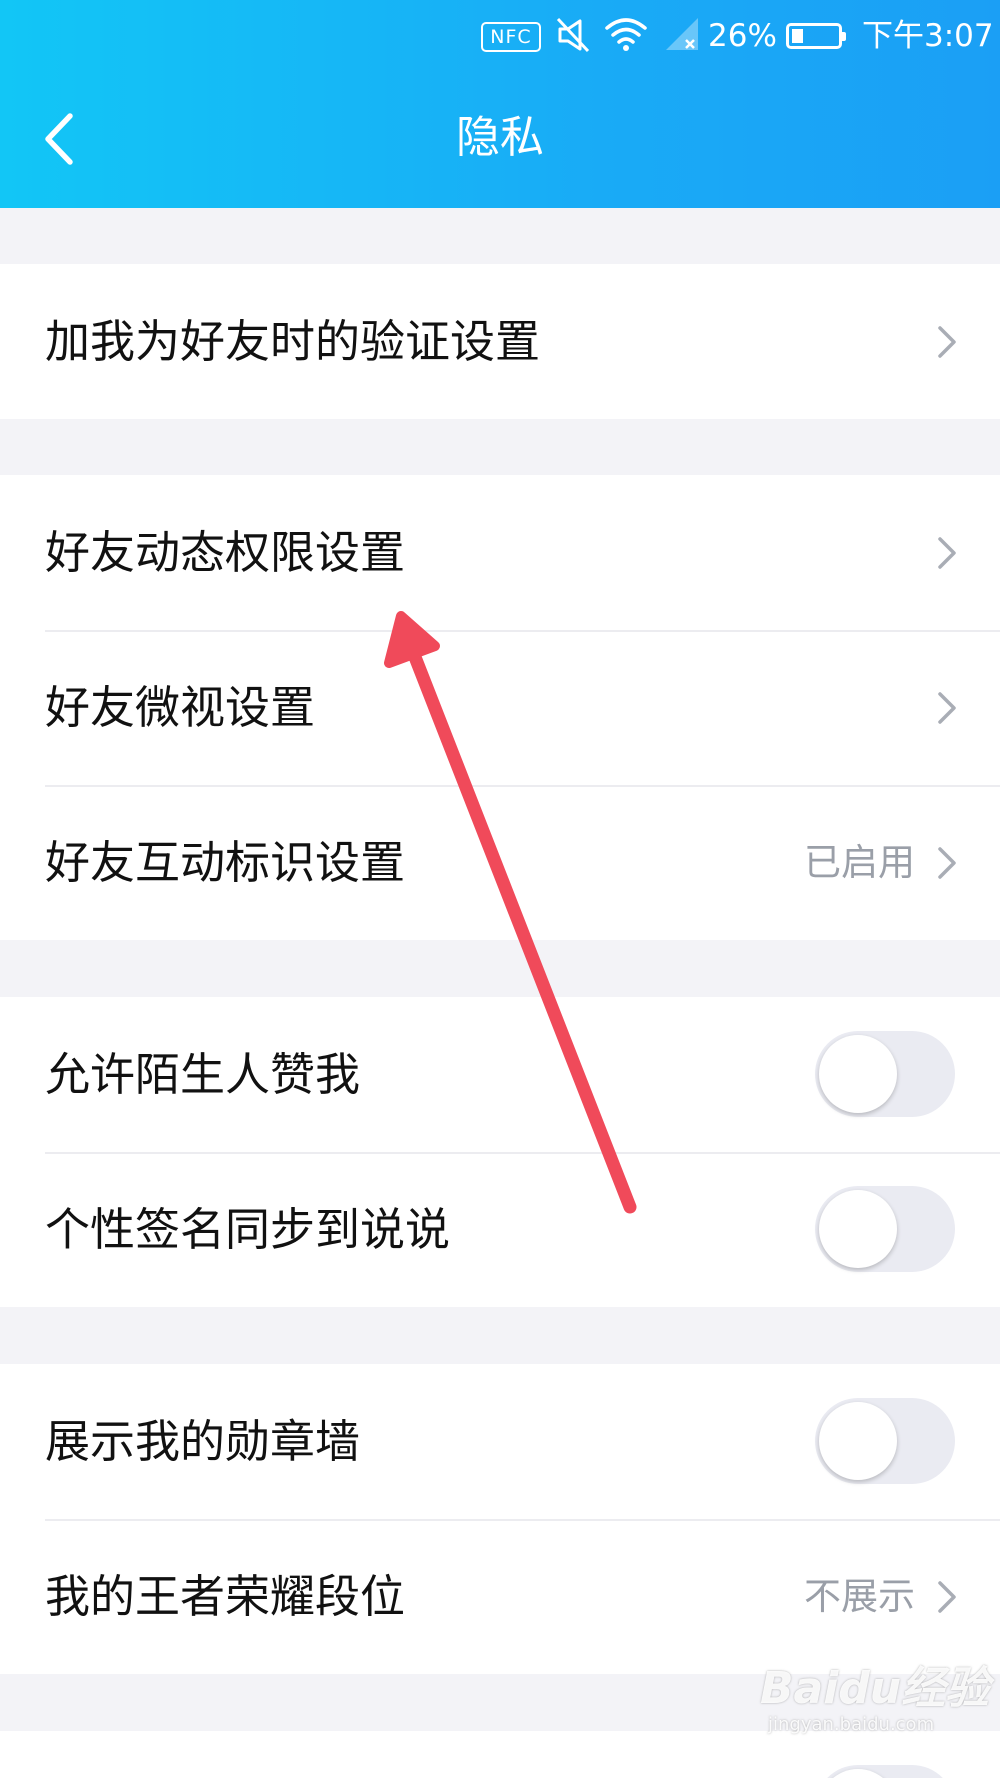 The width and height of the screenshot is (1000, 1778). I want to click on wifi-icon, so click(626, 34).